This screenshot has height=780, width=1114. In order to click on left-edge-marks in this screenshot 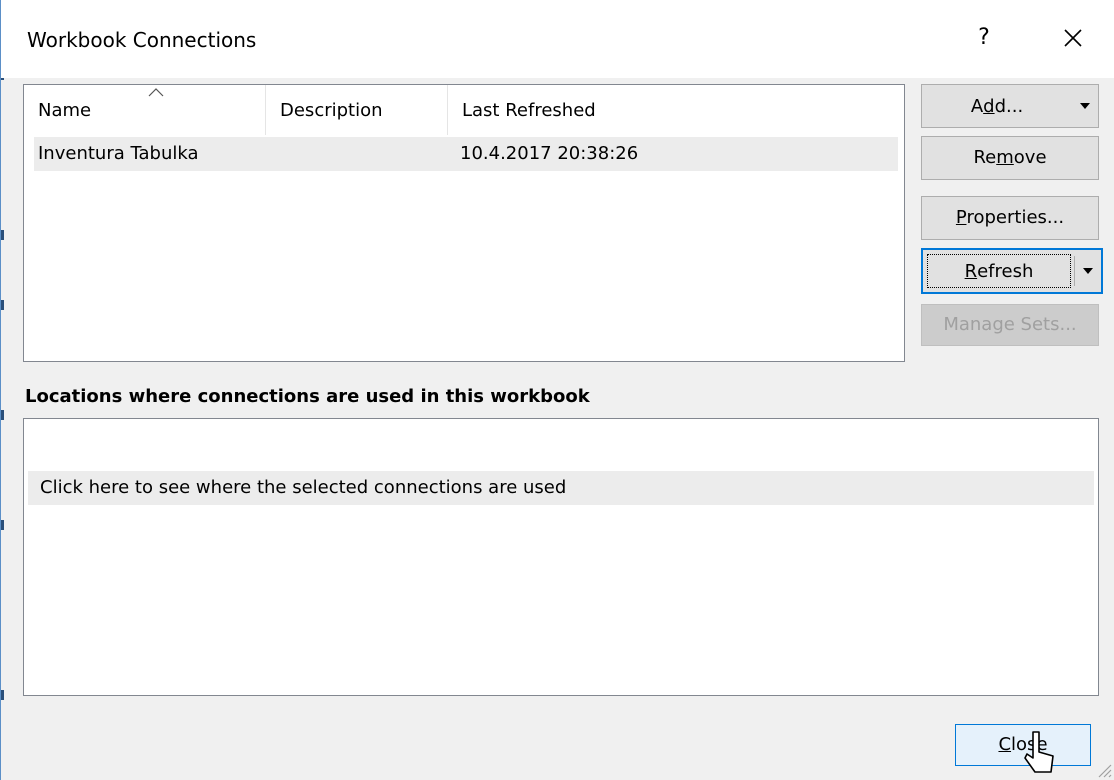, I will do `click(3, 390)`.